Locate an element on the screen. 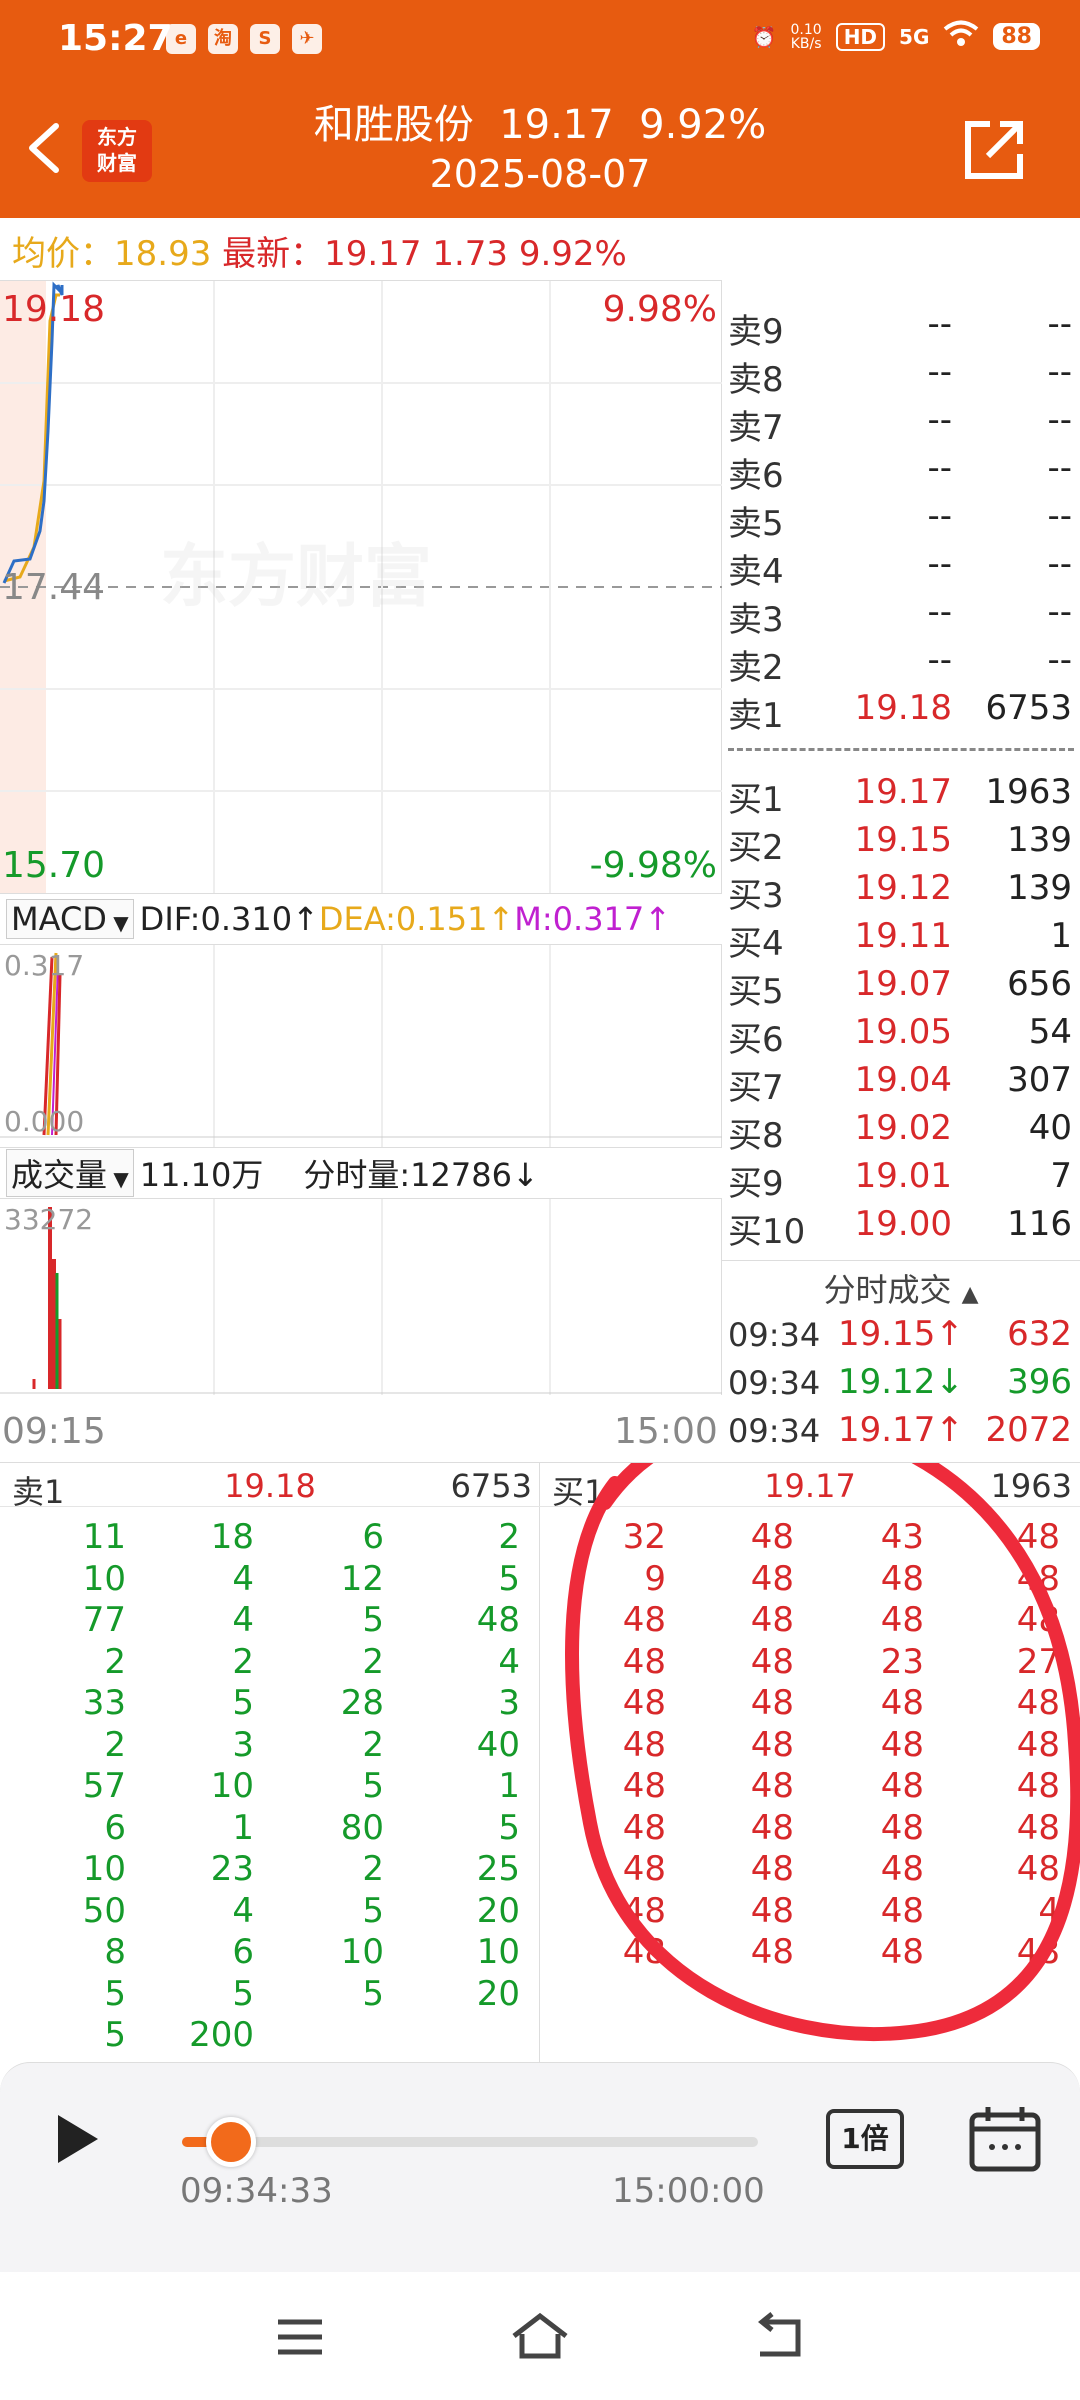 This screenshot has width=1080, height=2400. share-icon is located at coordinates (994, 150).